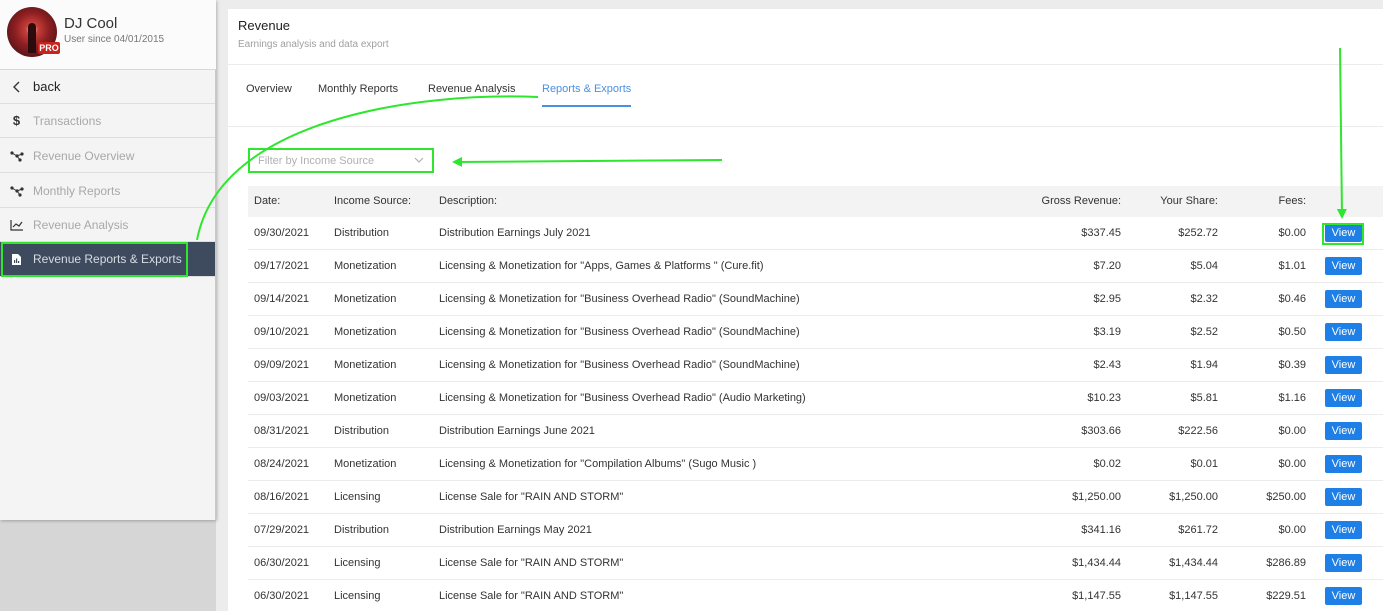 The height and width of the screenshot is (611, 1383). I want to click on sidebar-item-revenue-analysis: Revenue Analysis, so click(107, 225).